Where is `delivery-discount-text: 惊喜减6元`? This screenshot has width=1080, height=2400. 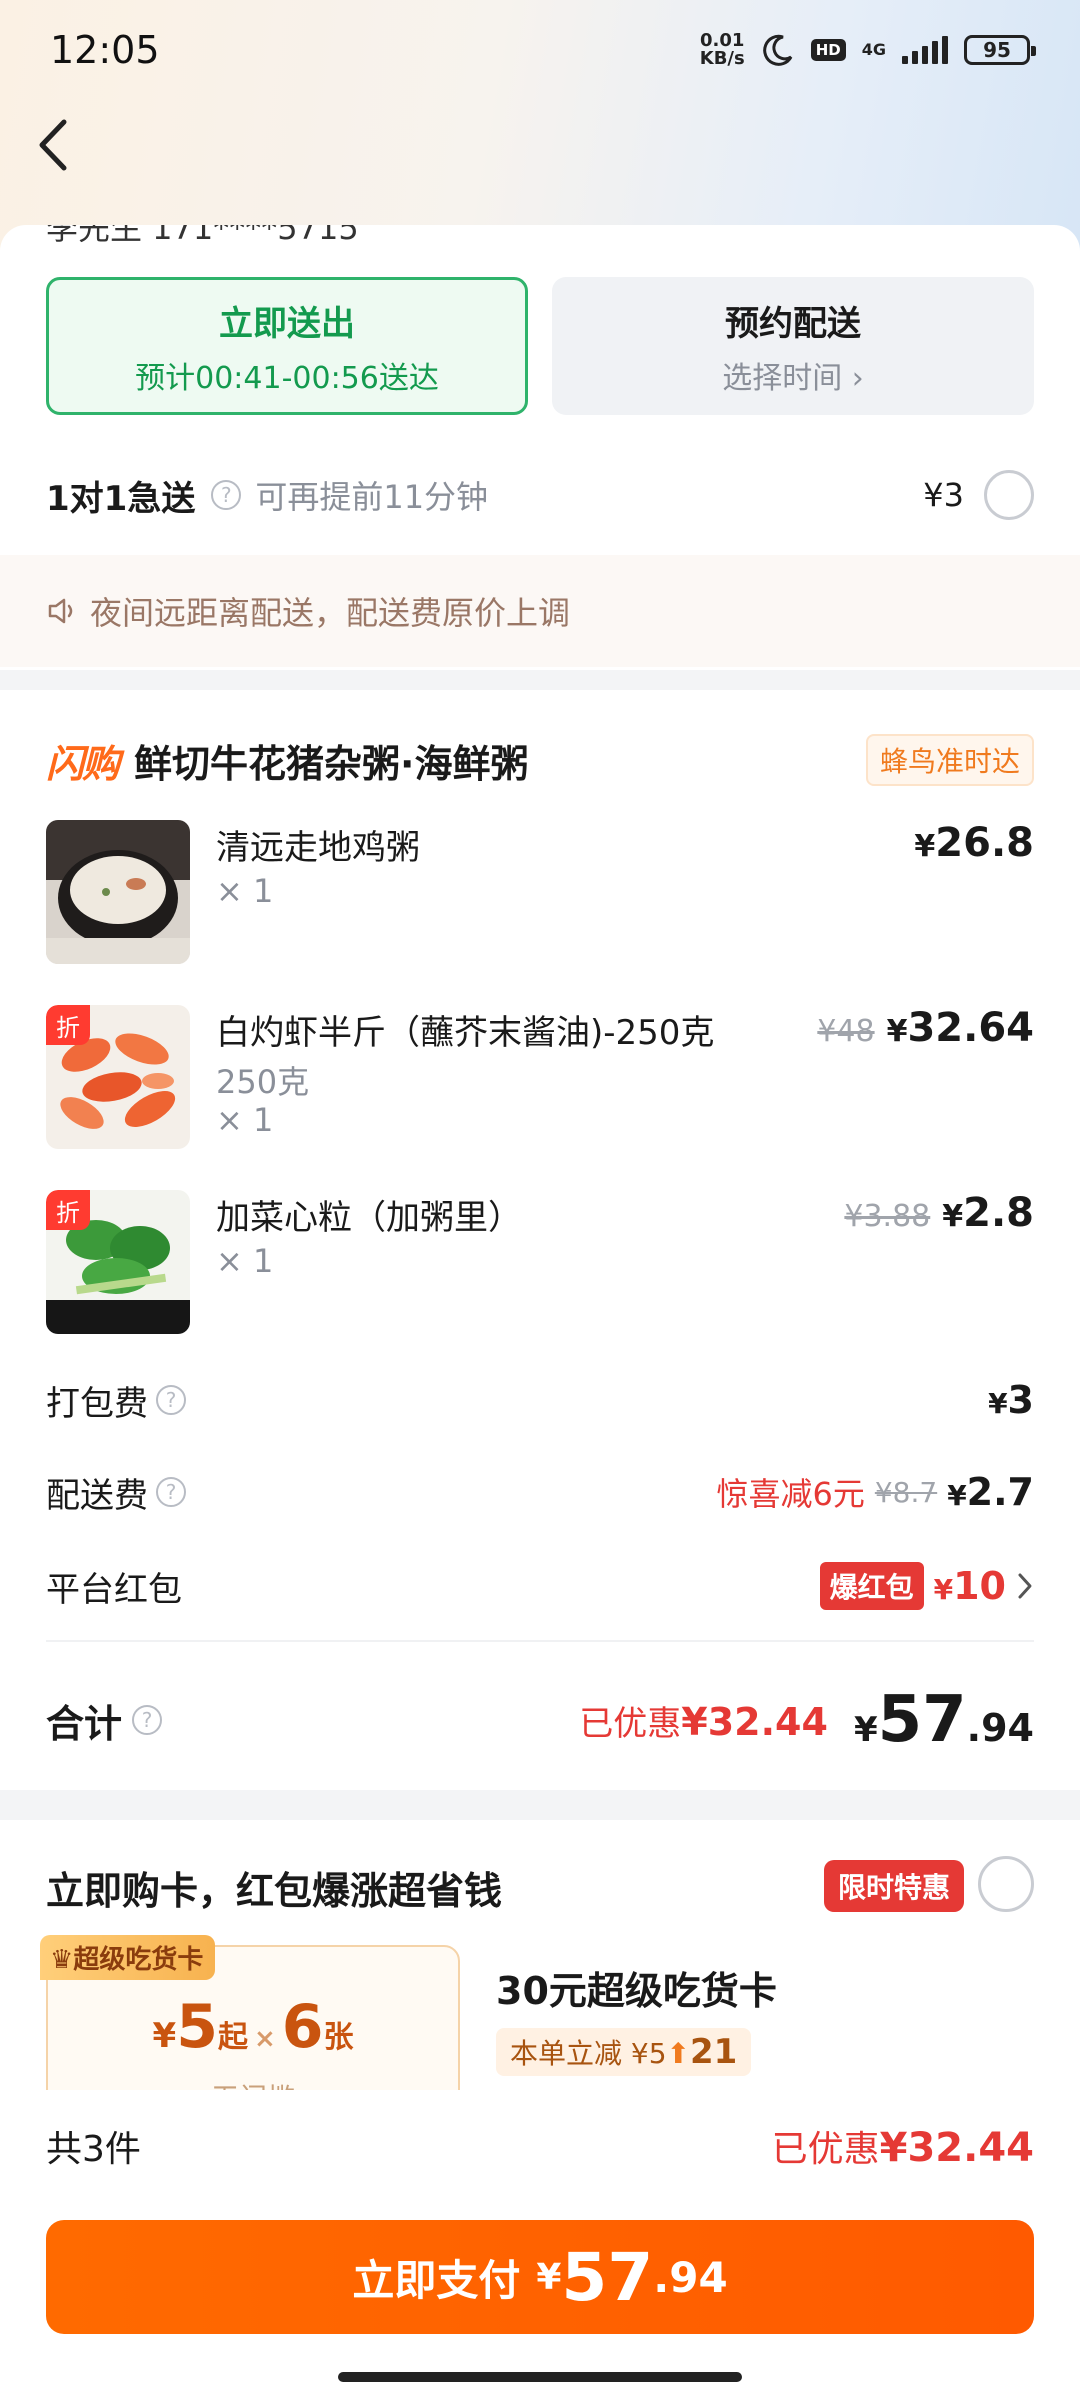
delivery-discount-text: 惊喜减6元 is located at coordinates (790, 1494).